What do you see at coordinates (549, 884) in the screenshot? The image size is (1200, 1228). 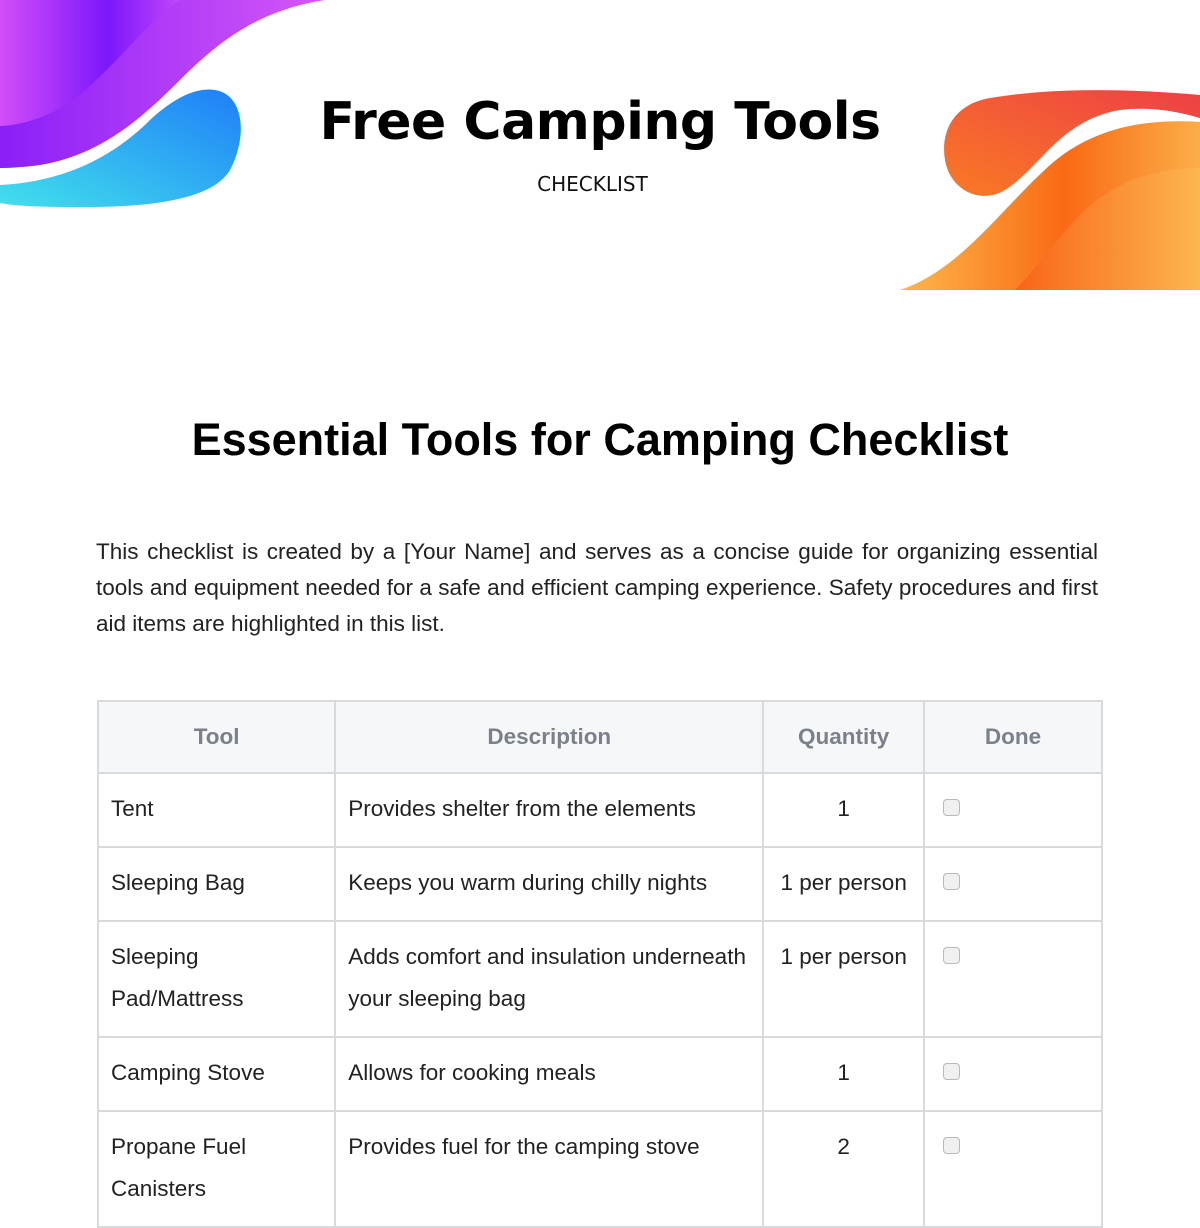 I see `description-cell: Keeps you warm during chilly nights` at bounding box center [549, 884].